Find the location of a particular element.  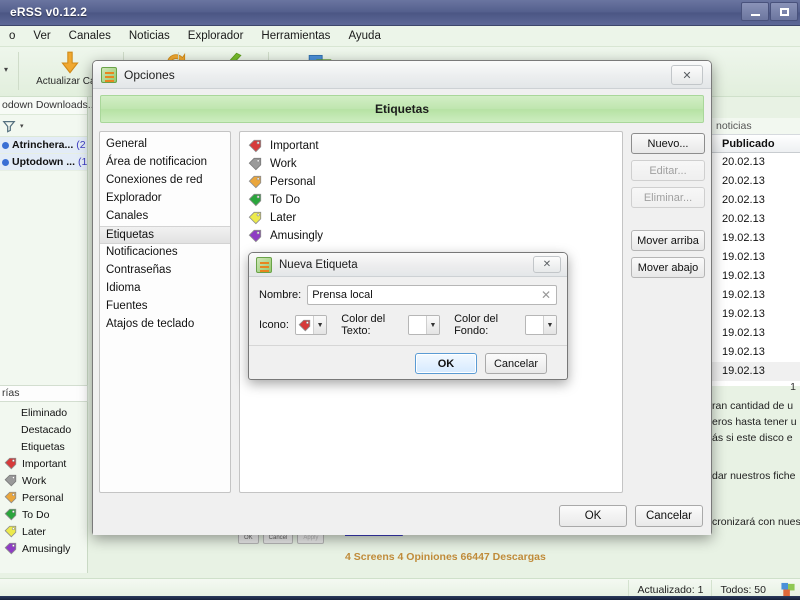

feed-item-atrinchera: Atrinchera... (2 is located at coordinates (43, 145).